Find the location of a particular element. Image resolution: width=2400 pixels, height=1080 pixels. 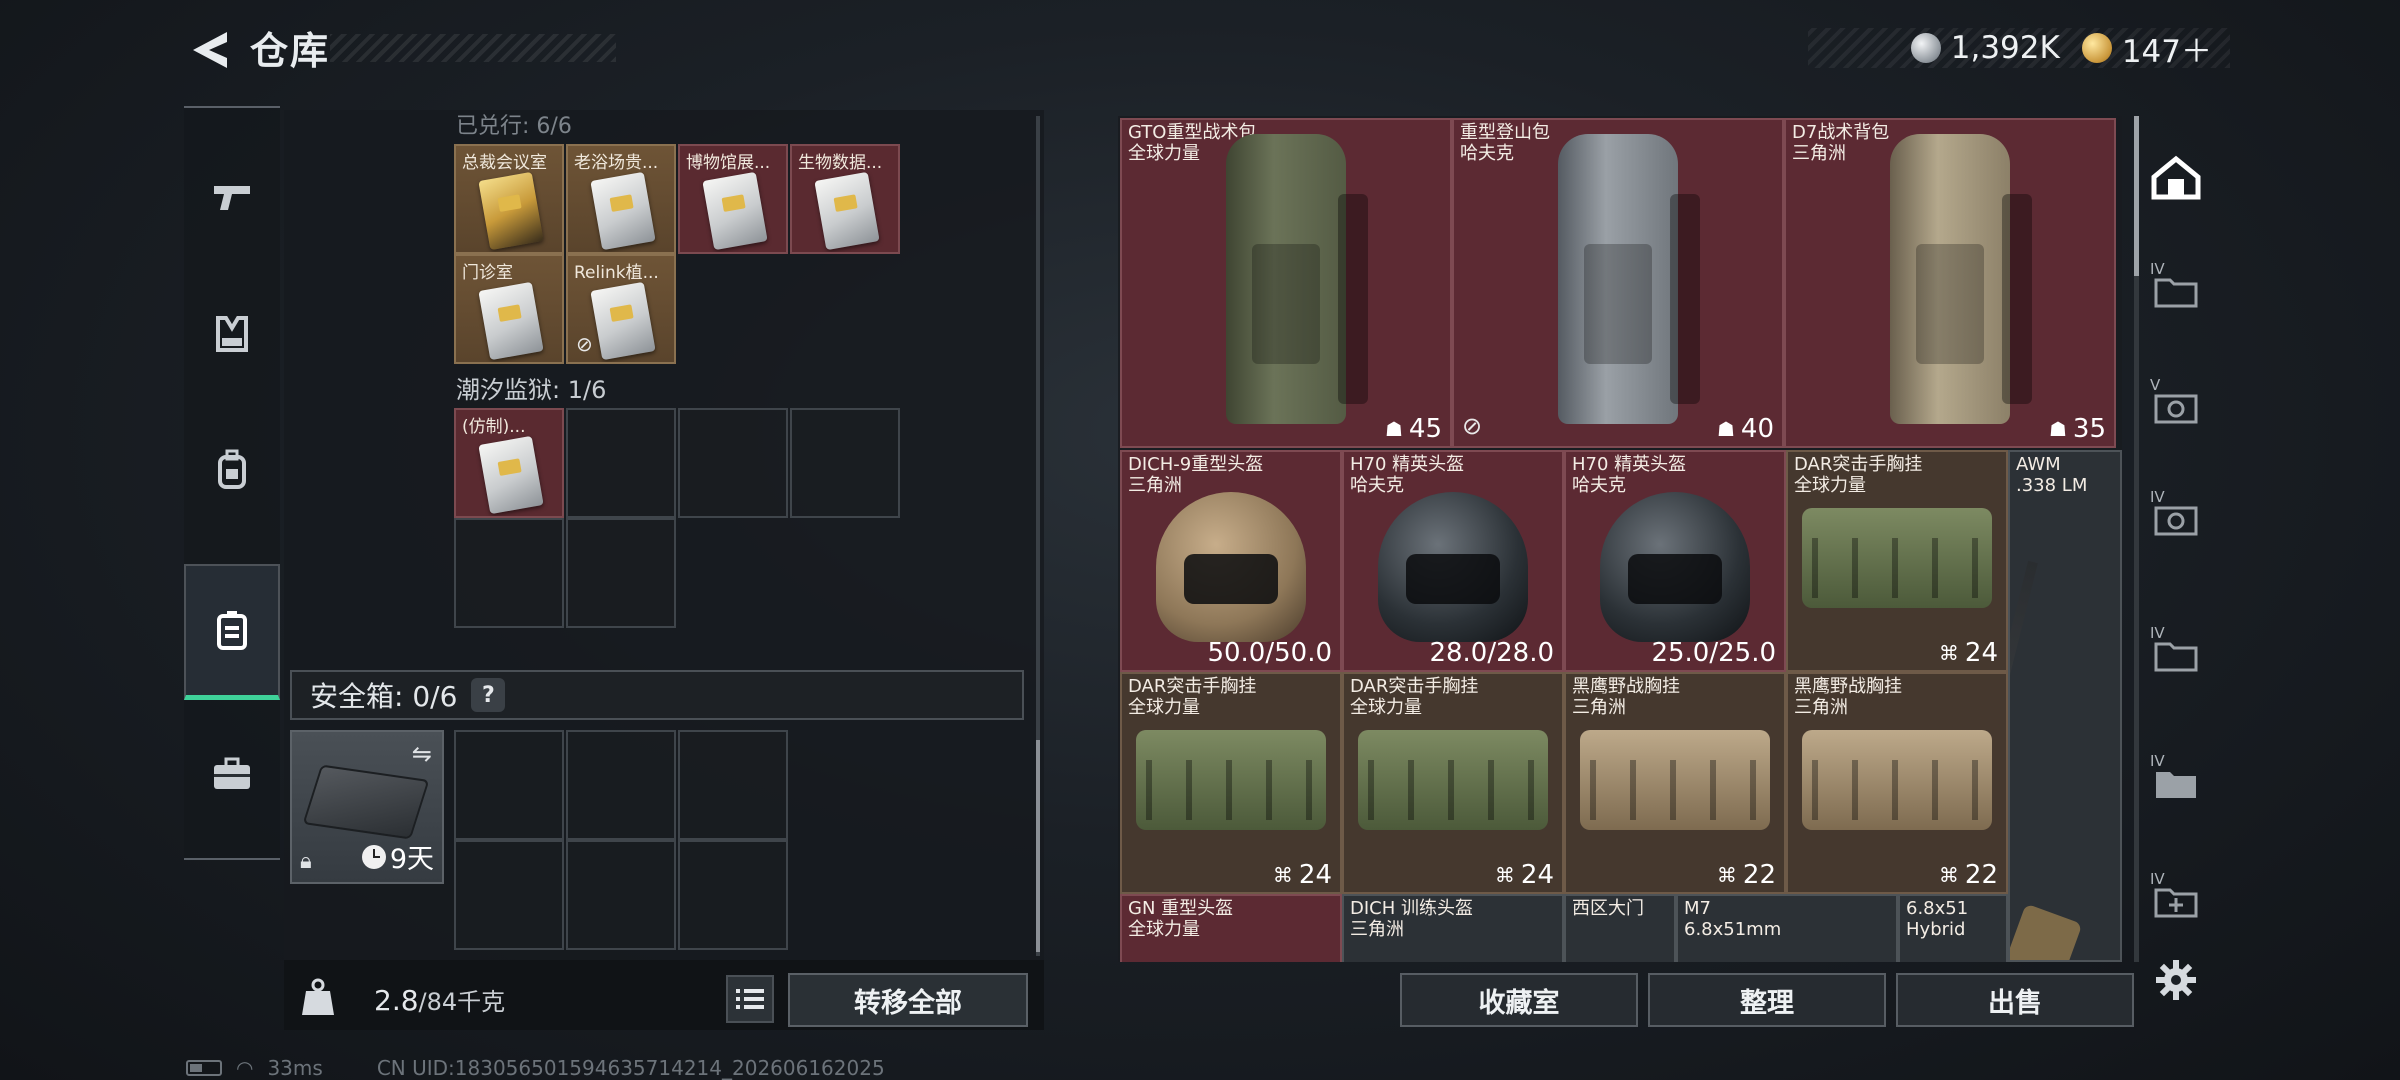

warehouse-icon is located at coordinates (2176, 177).